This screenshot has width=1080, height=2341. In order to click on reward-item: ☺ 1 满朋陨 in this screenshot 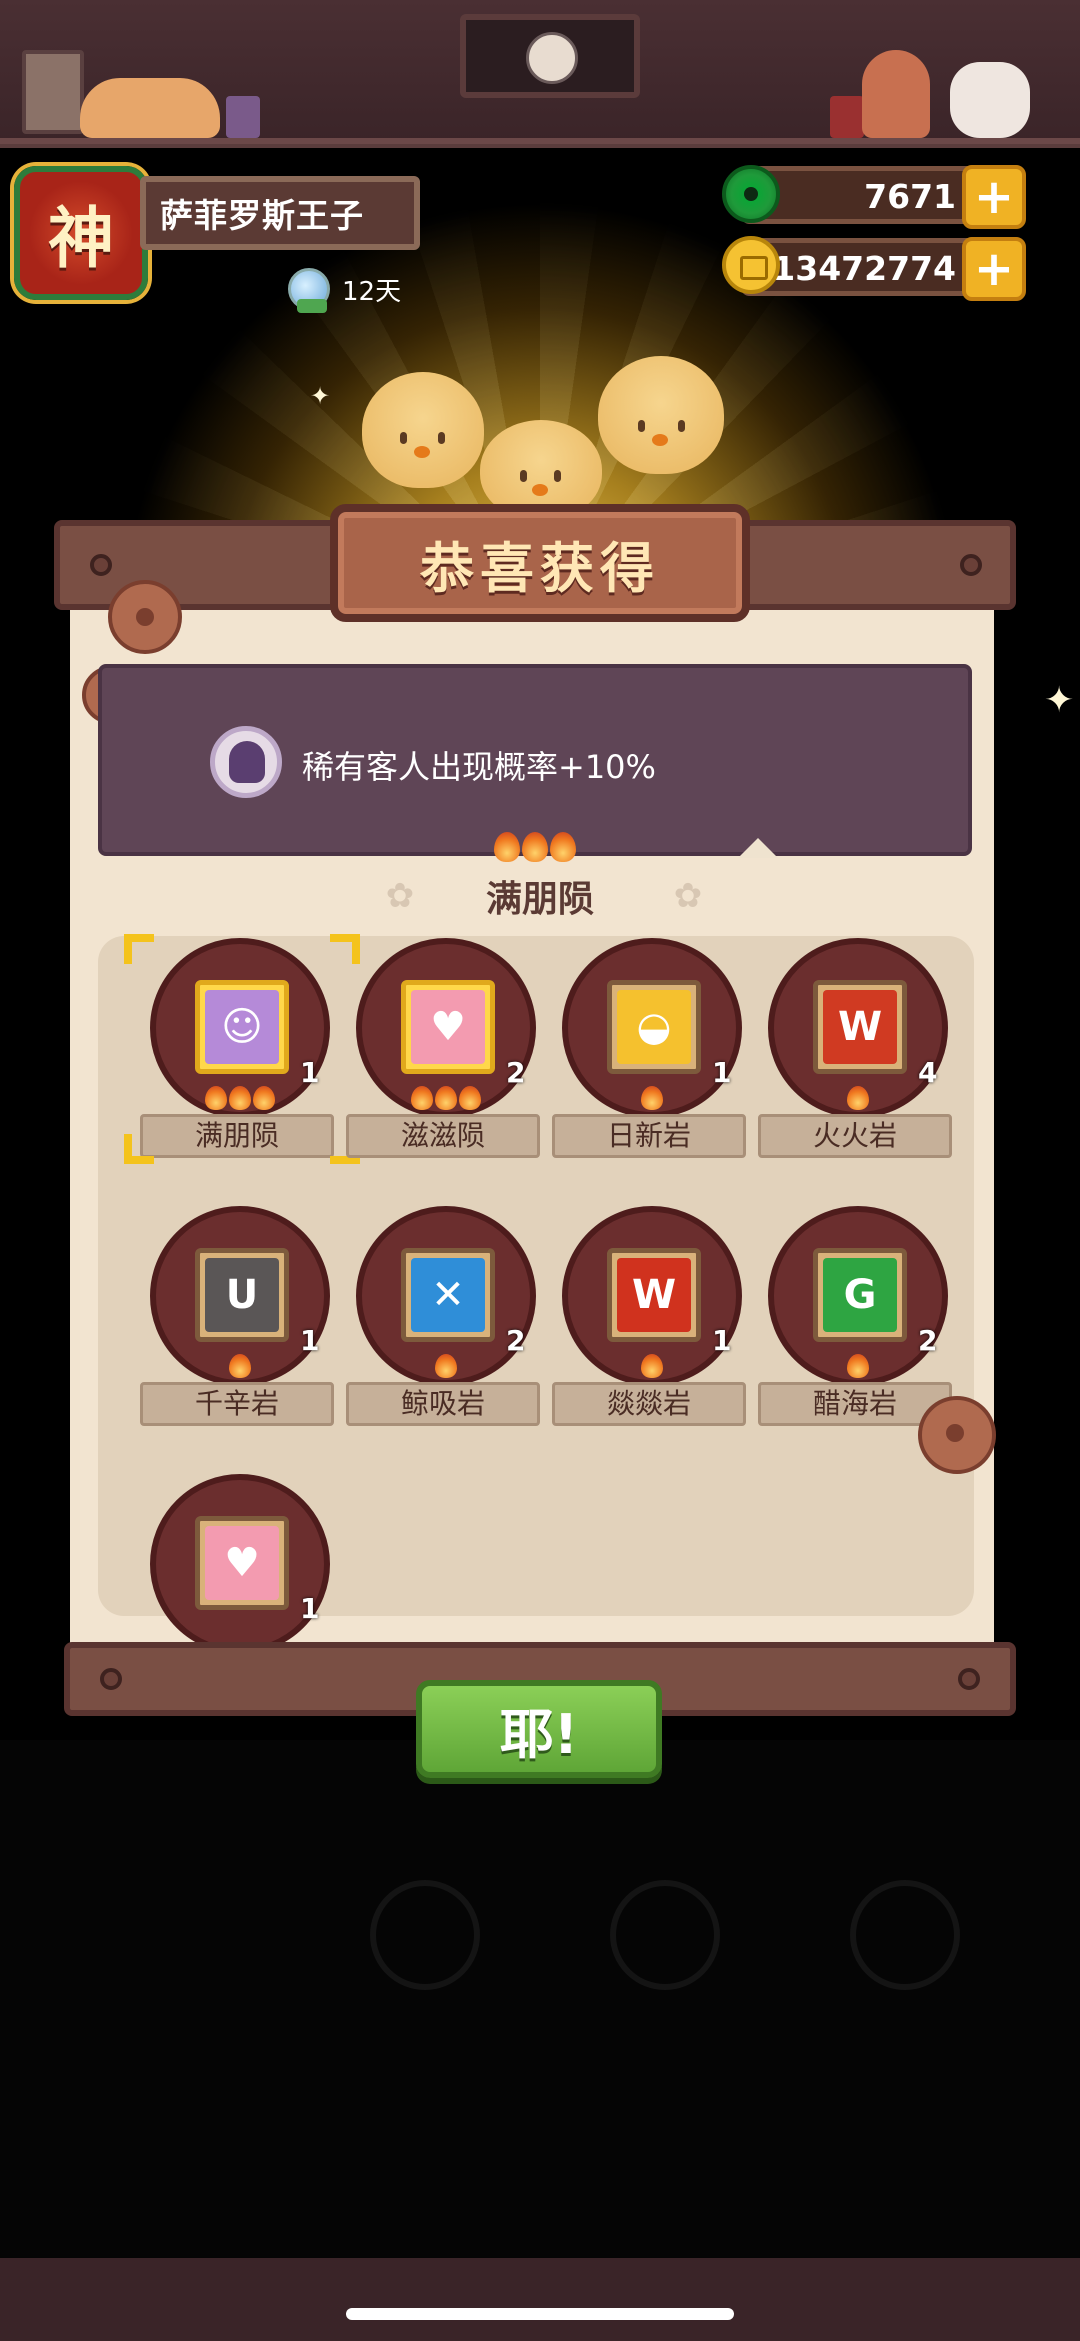, I will do `click(242, 1051)`.